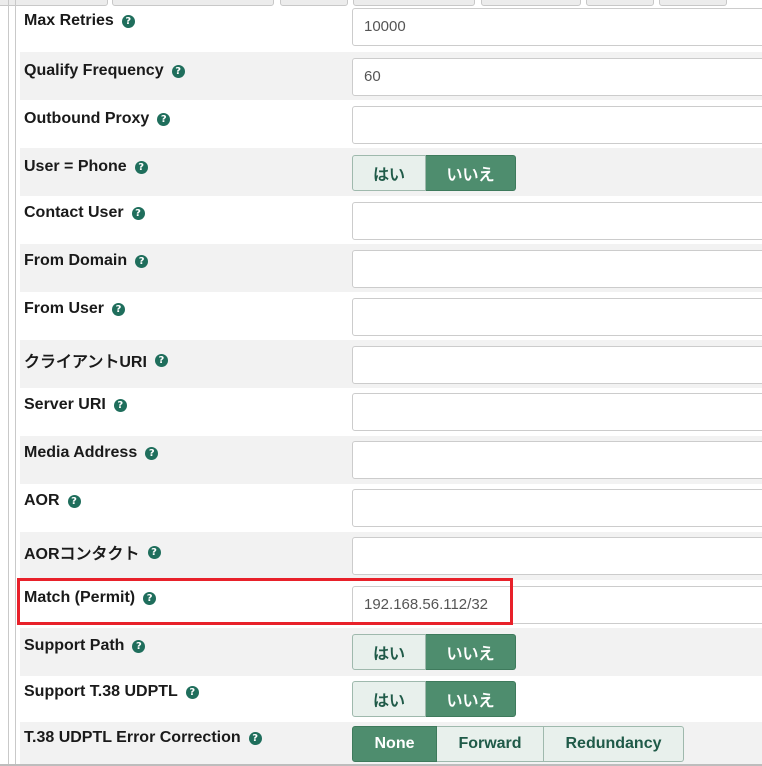  I want to click on aor-input, so click(557, 508).